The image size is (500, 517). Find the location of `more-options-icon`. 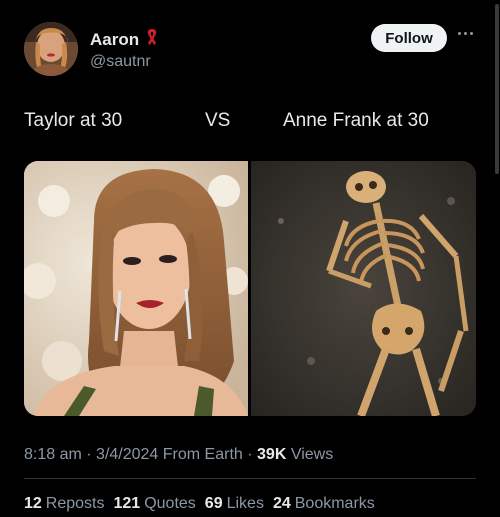

more-options-icon is located at coordinates (467, 33).